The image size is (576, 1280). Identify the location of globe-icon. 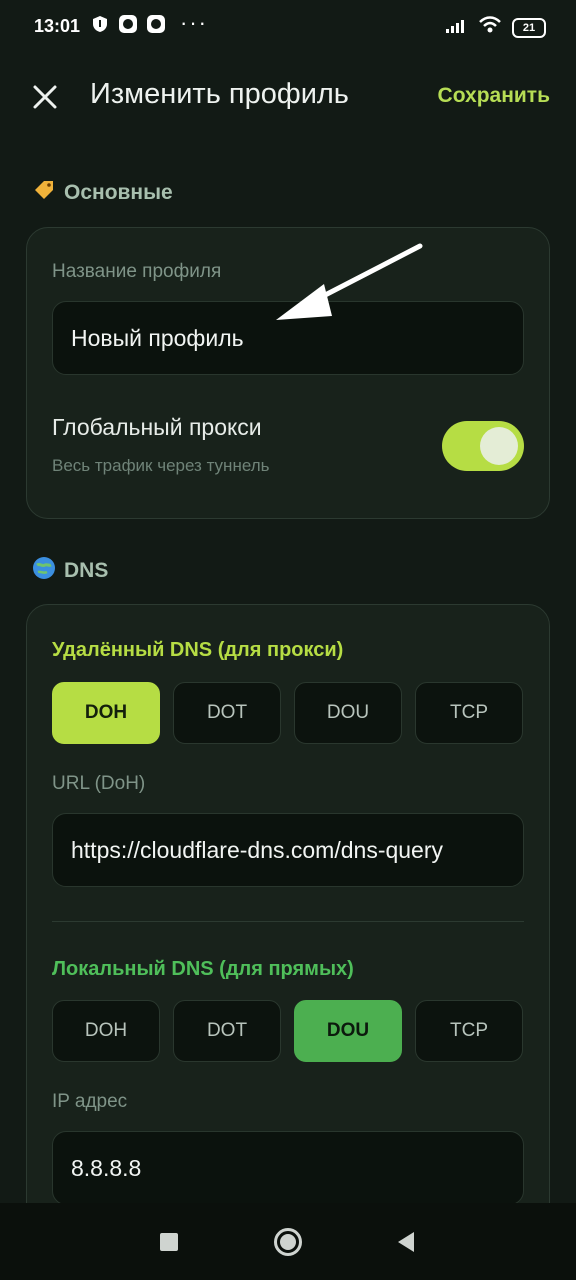
(44, 571).